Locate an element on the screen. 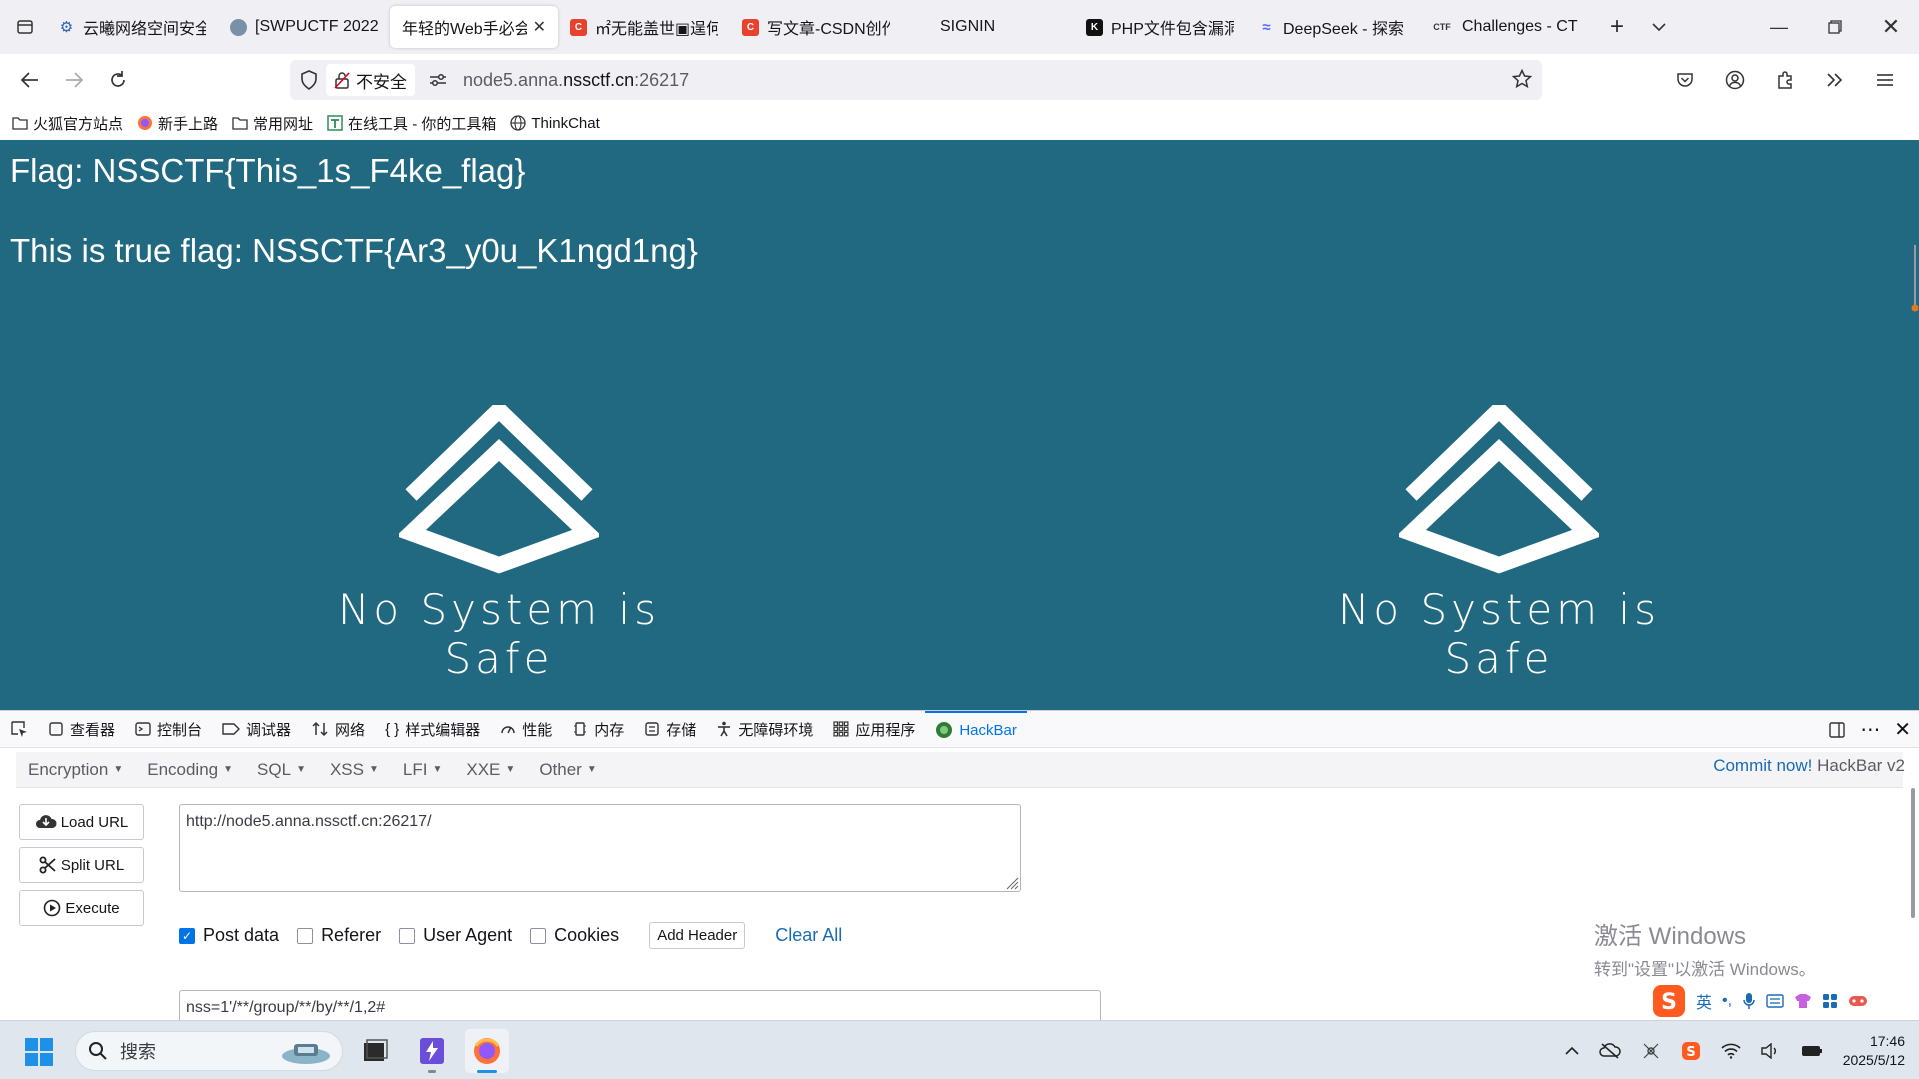 The width and height of the screenshot is (1919, 1079). execute-button: Execute is located at coordinates (81, 908).